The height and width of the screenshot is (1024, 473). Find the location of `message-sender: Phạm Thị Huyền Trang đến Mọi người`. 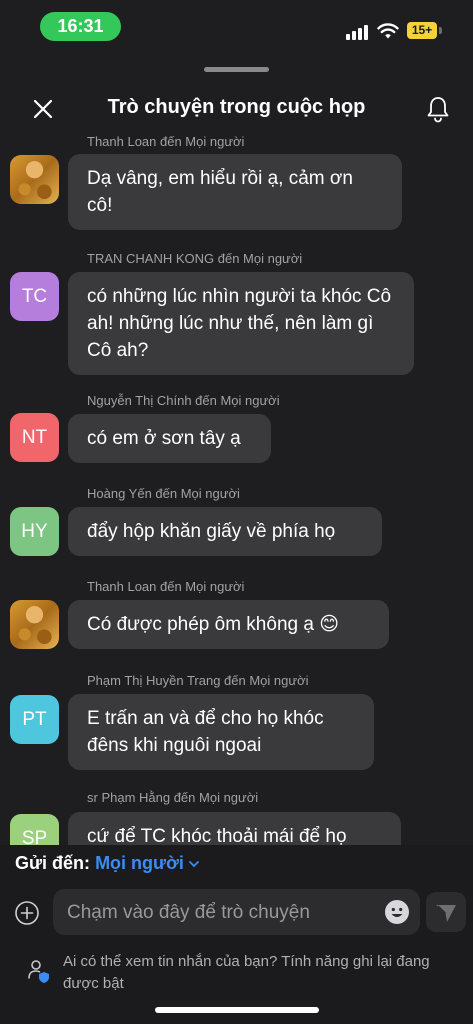

message-sender: Phạm Thị Huyền Trang đến Mọi người is located at coordinates (198, 680).